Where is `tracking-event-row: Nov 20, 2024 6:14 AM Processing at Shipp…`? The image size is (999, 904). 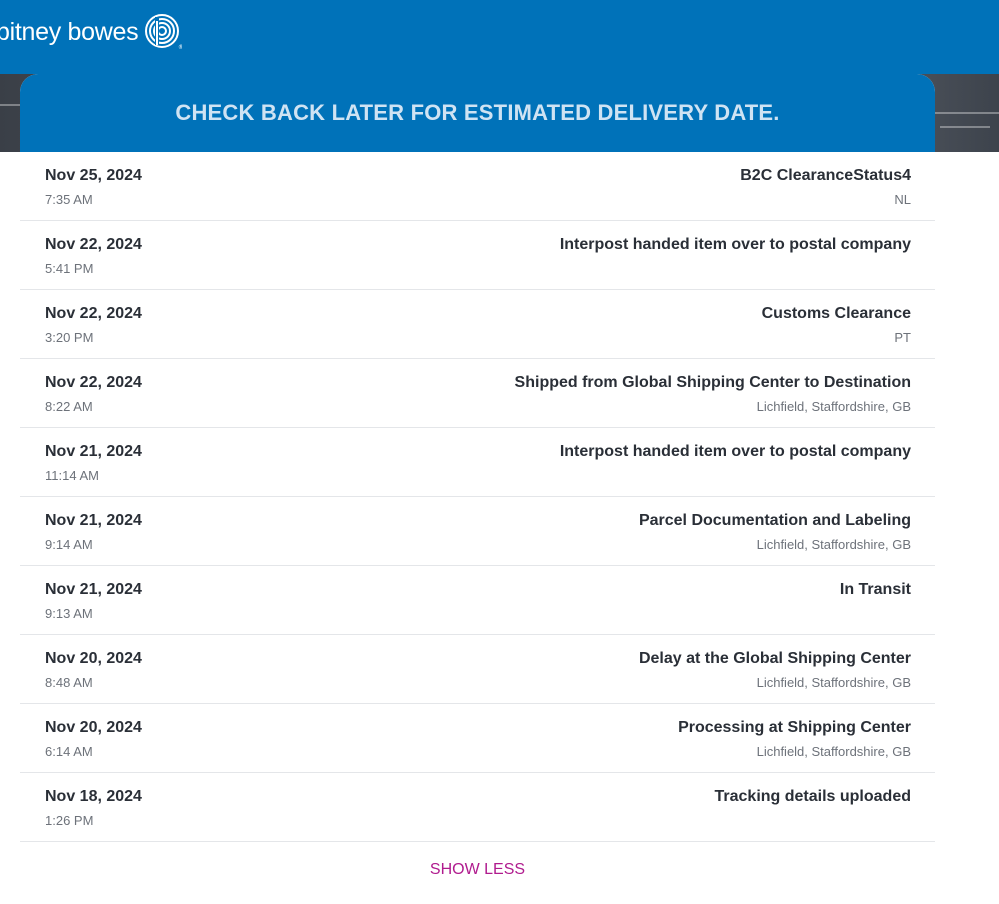 tracking-event-row: Nov 20, 2024 6:14 AM Processing at Shipp… is located at coordinates (477, 738).